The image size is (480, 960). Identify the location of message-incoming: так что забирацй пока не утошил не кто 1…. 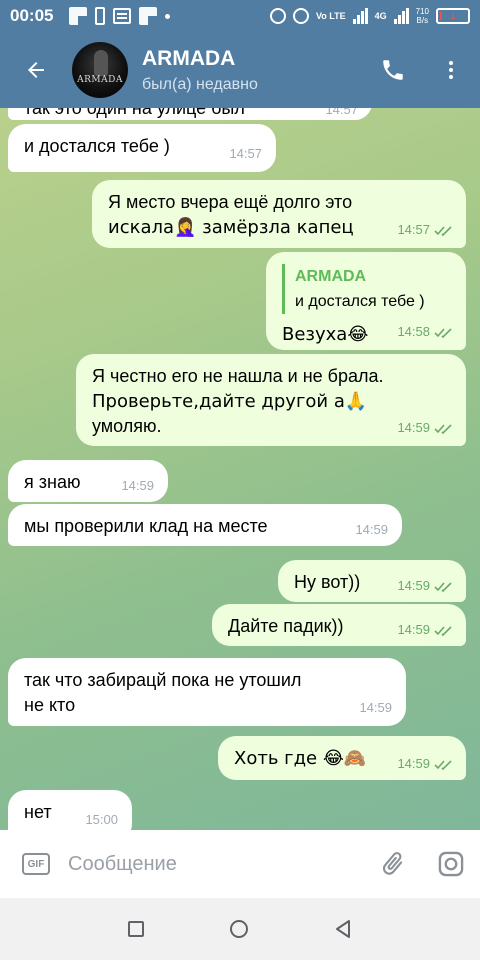
(207, 692).